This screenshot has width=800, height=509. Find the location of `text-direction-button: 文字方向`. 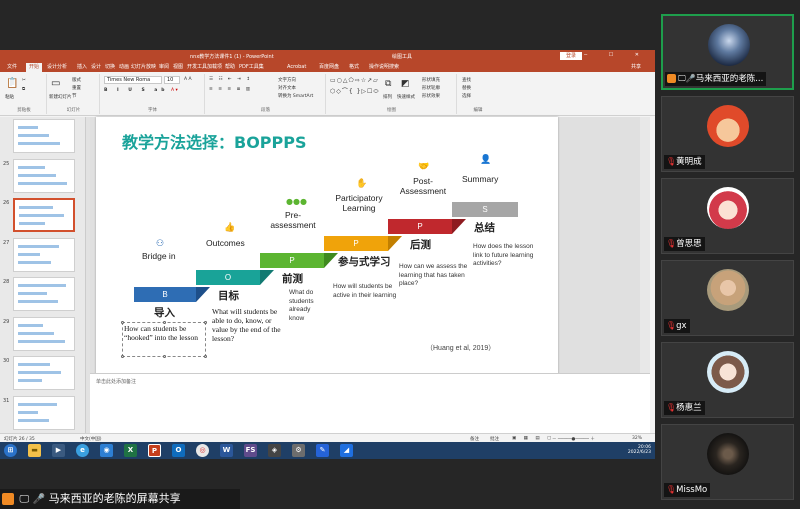

text-direction-button: 文字方向 is located at coordinates (287, 80).